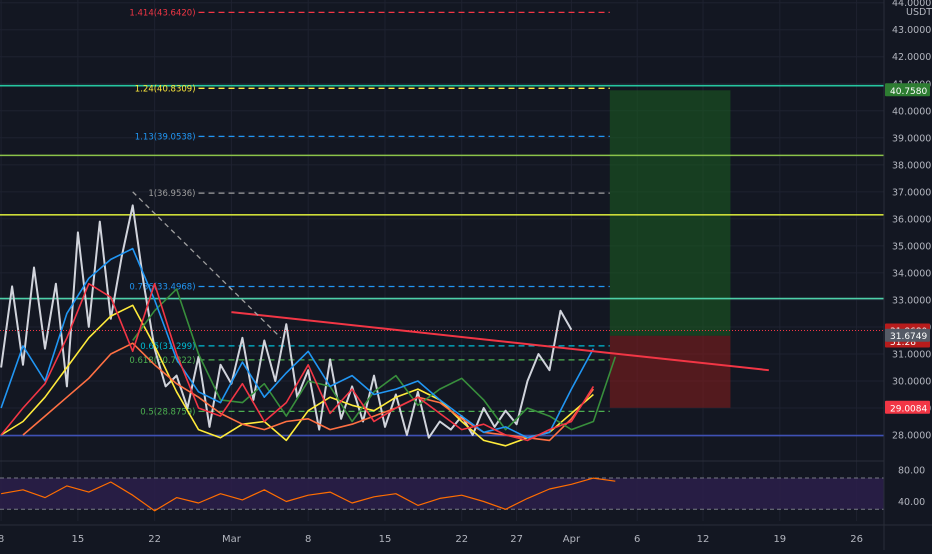  I want to click on fib-level-label: 1(36.9536), so click(171, 194).